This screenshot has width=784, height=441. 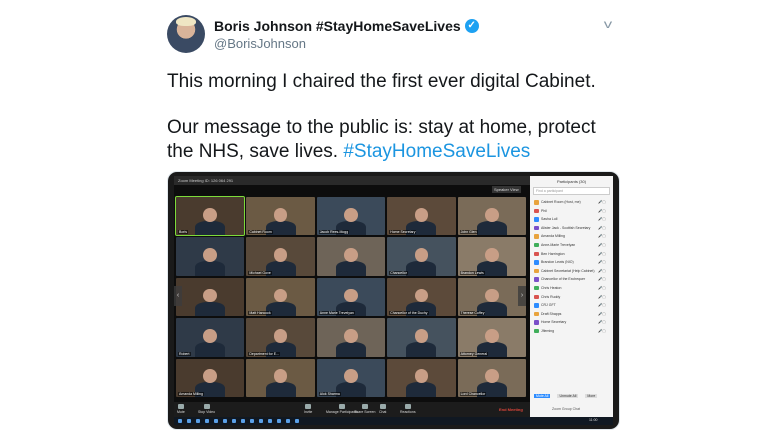 I want to click on video-tile: Anne Marie Trevelyan, so click(x=351, y=297).